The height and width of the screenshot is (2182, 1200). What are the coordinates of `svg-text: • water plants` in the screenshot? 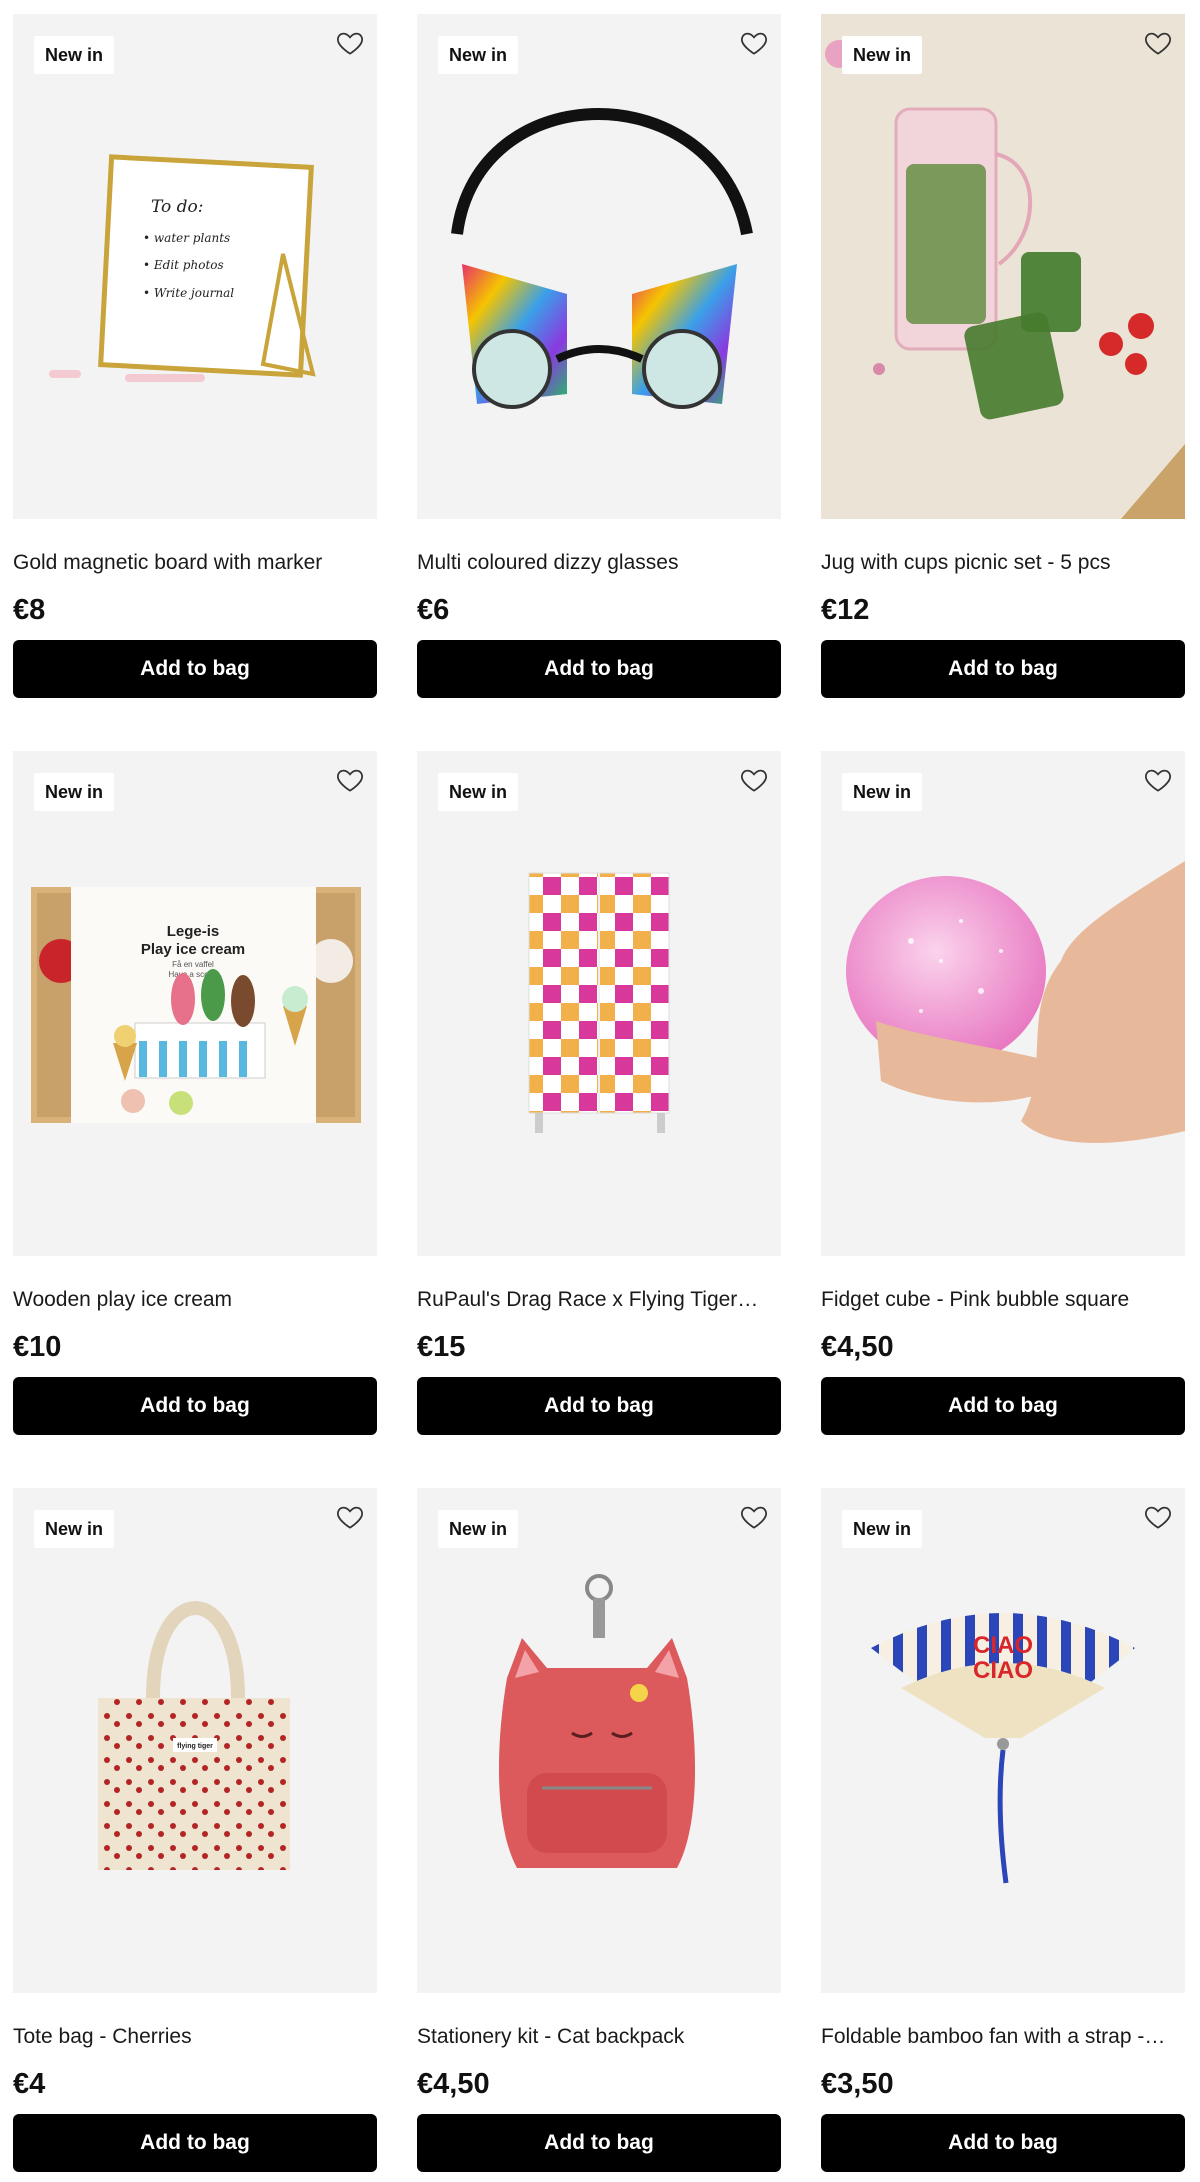 It's located at (186, 238).